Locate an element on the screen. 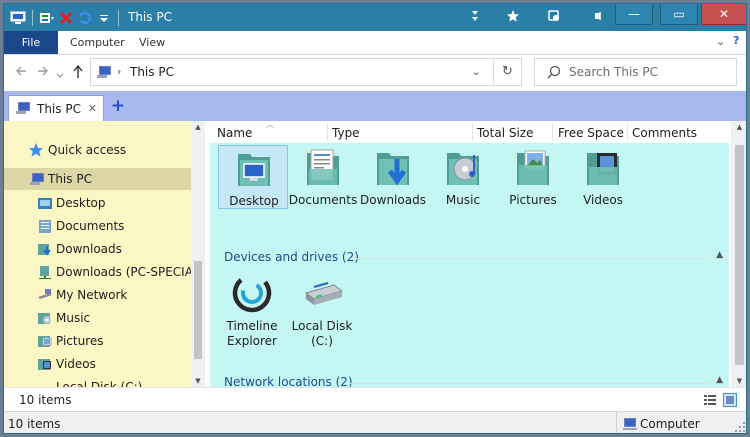  zone-label: Computer is located at coordinates (670, 424).